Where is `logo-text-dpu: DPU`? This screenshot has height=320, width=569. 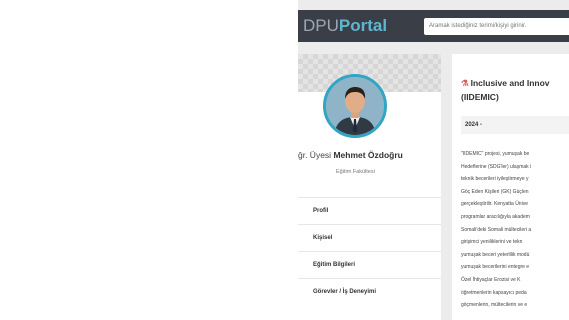 logo-text-dpu: DPU is located at coordinates (321, 25).